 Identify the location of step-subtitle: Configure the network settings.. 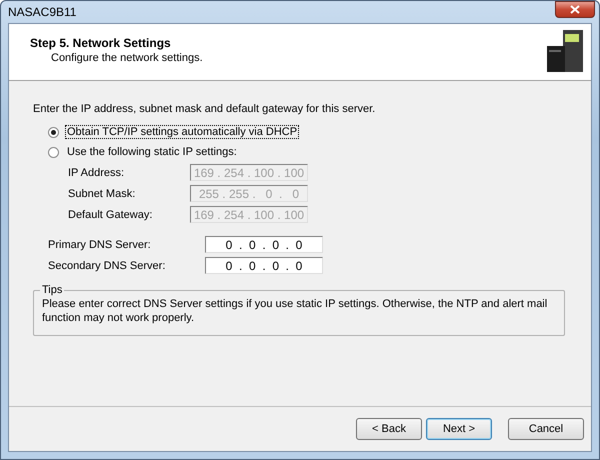
(126, 58).